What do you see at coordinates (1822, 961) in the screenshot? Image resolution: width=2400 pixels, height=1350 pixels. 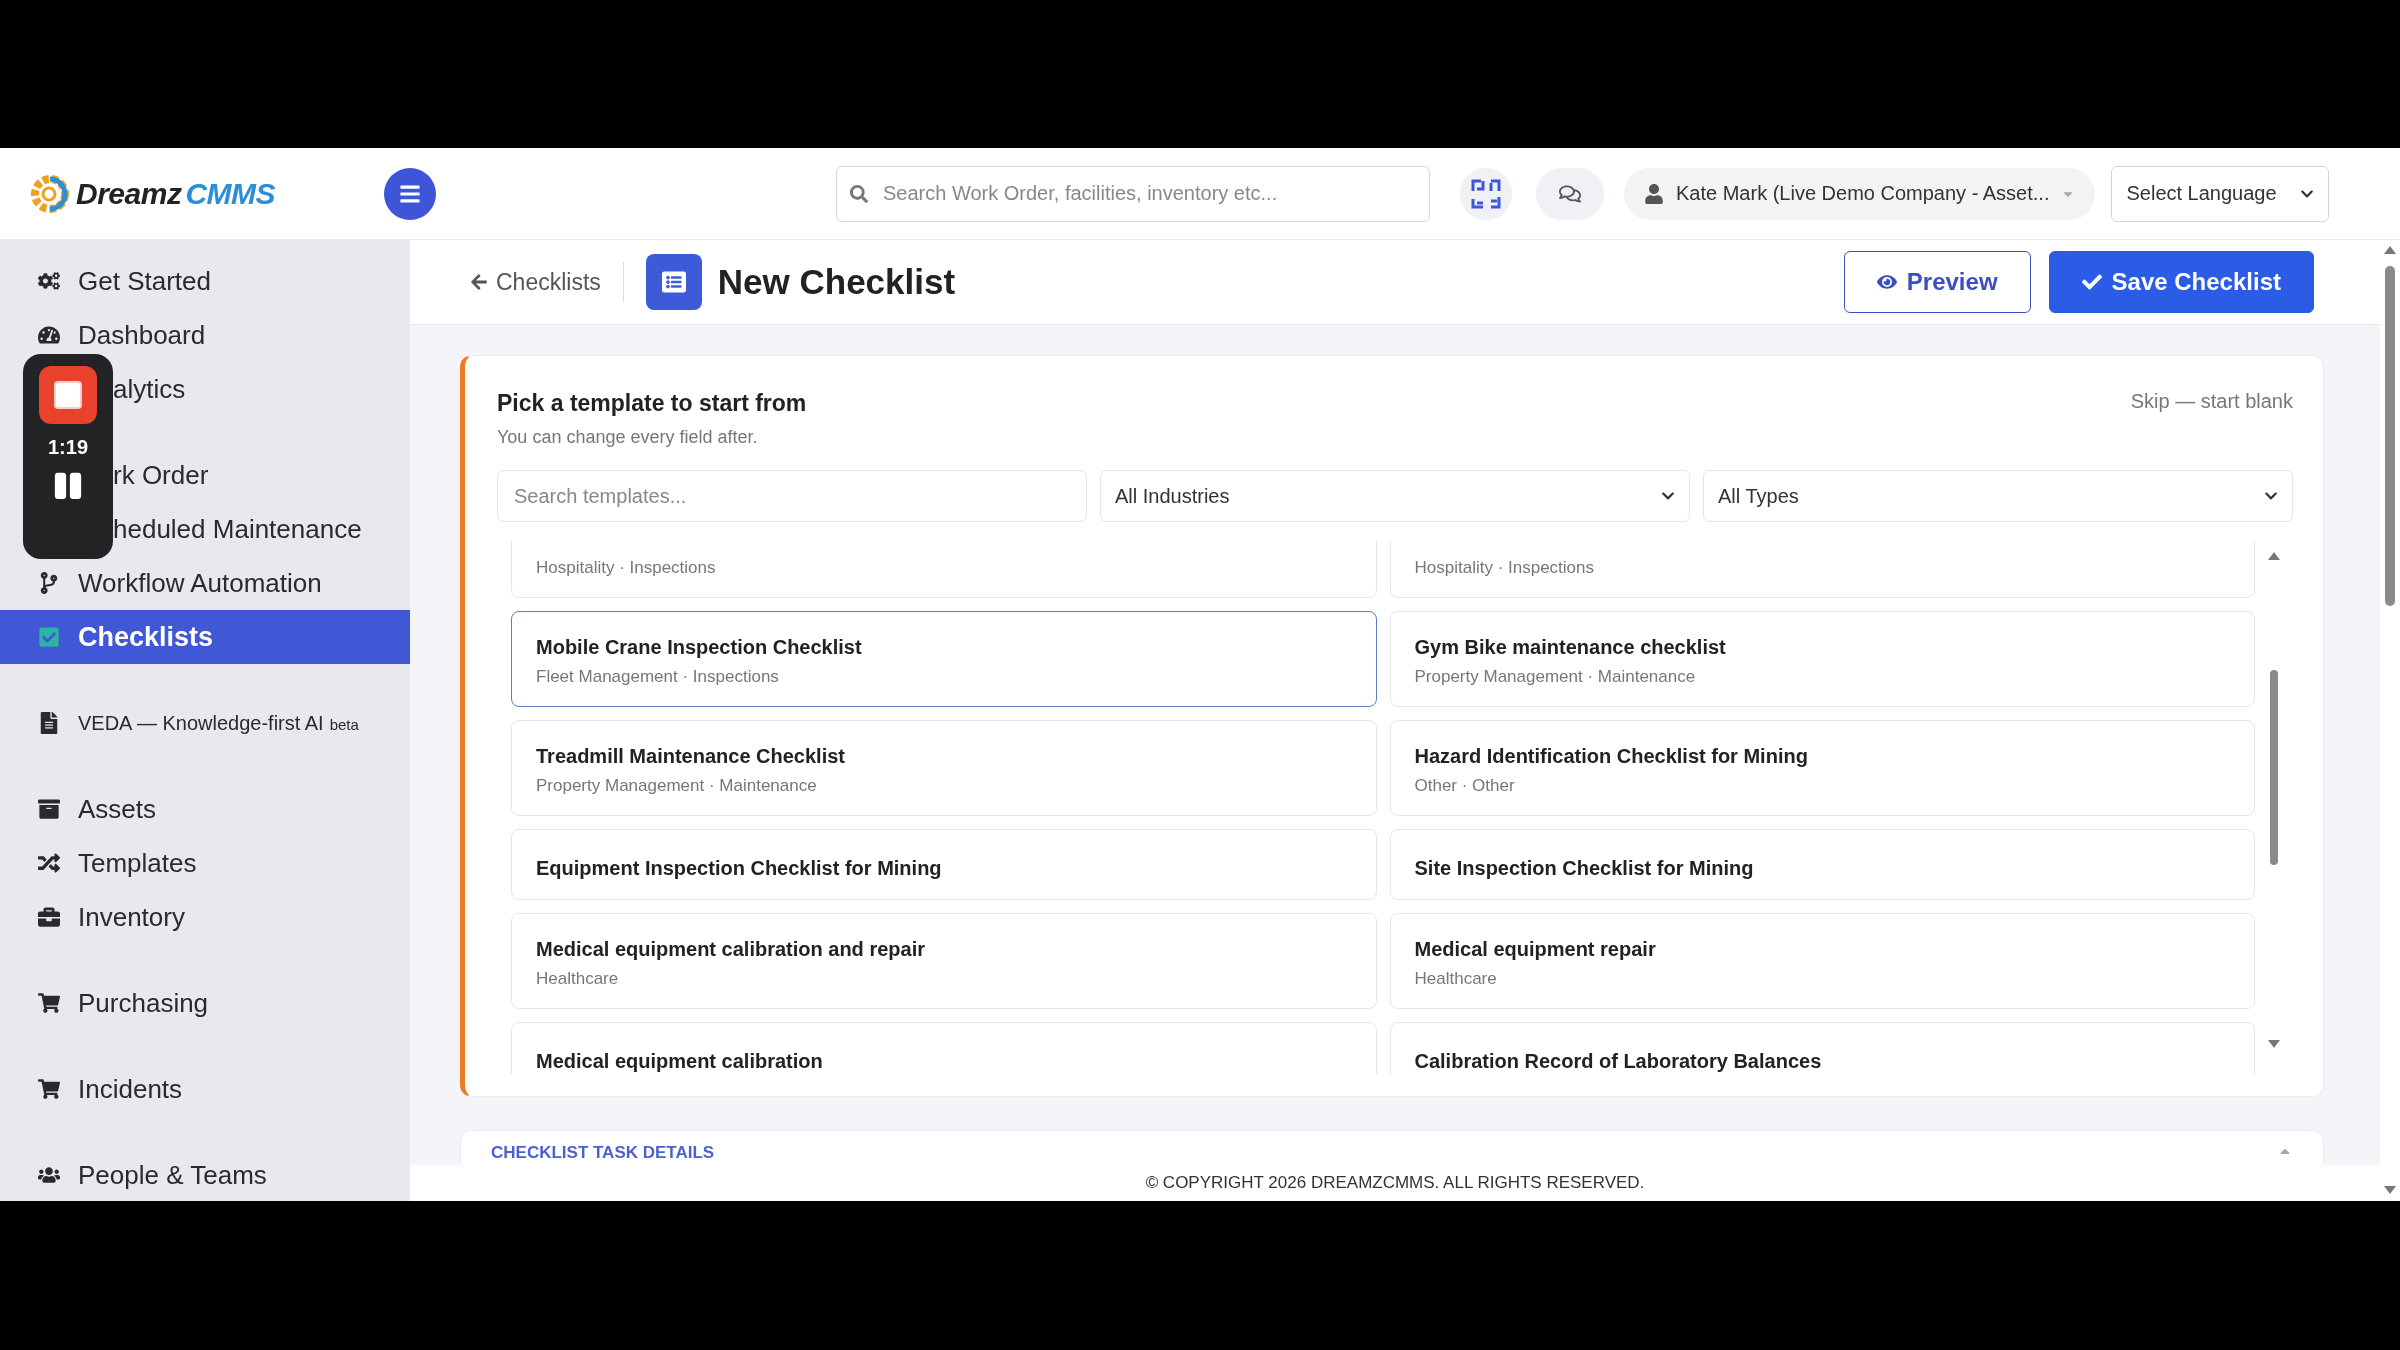 I see `template-item: Medical equipment repair Healthcare` at bounding box center [1822, 961].